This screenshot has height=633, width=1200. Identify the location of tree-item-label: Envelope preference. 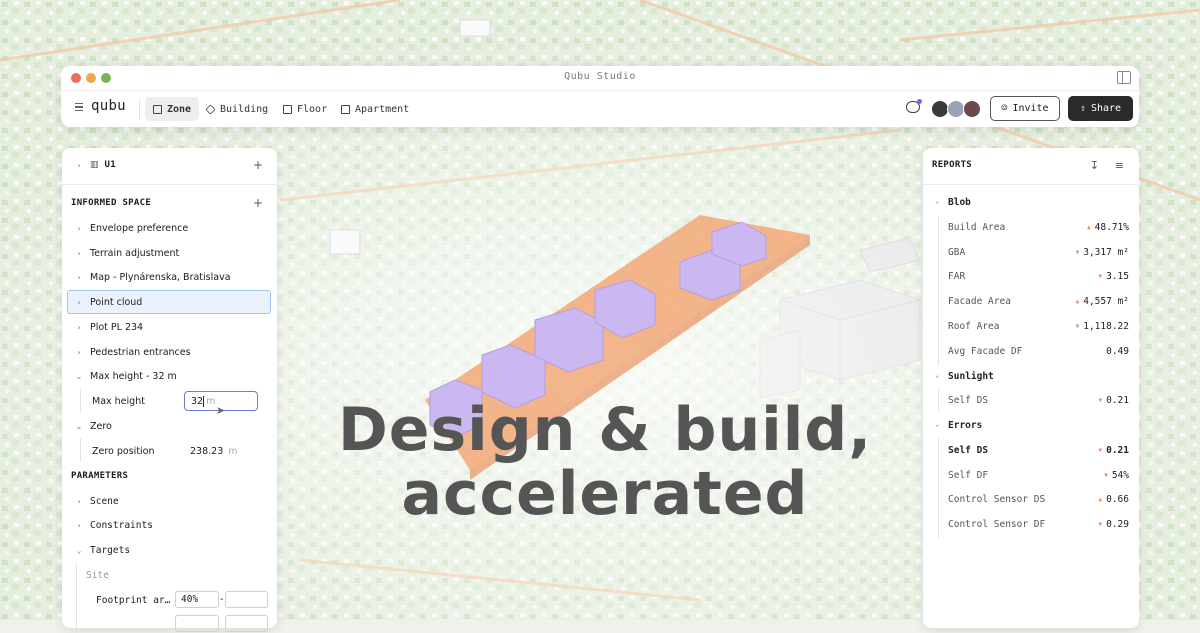
(139, 228).